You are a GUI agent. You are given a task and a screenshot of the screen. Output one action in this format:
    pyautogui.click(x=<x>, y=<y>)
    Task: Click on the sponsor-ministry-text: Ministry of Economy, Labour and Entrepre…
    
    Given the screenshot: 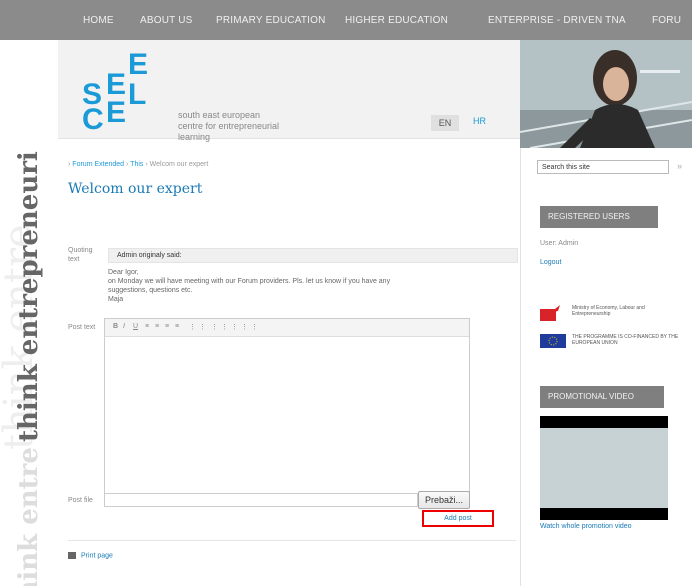 What is the action you would take?
    pyautogui.click(x=608, y=311)
    